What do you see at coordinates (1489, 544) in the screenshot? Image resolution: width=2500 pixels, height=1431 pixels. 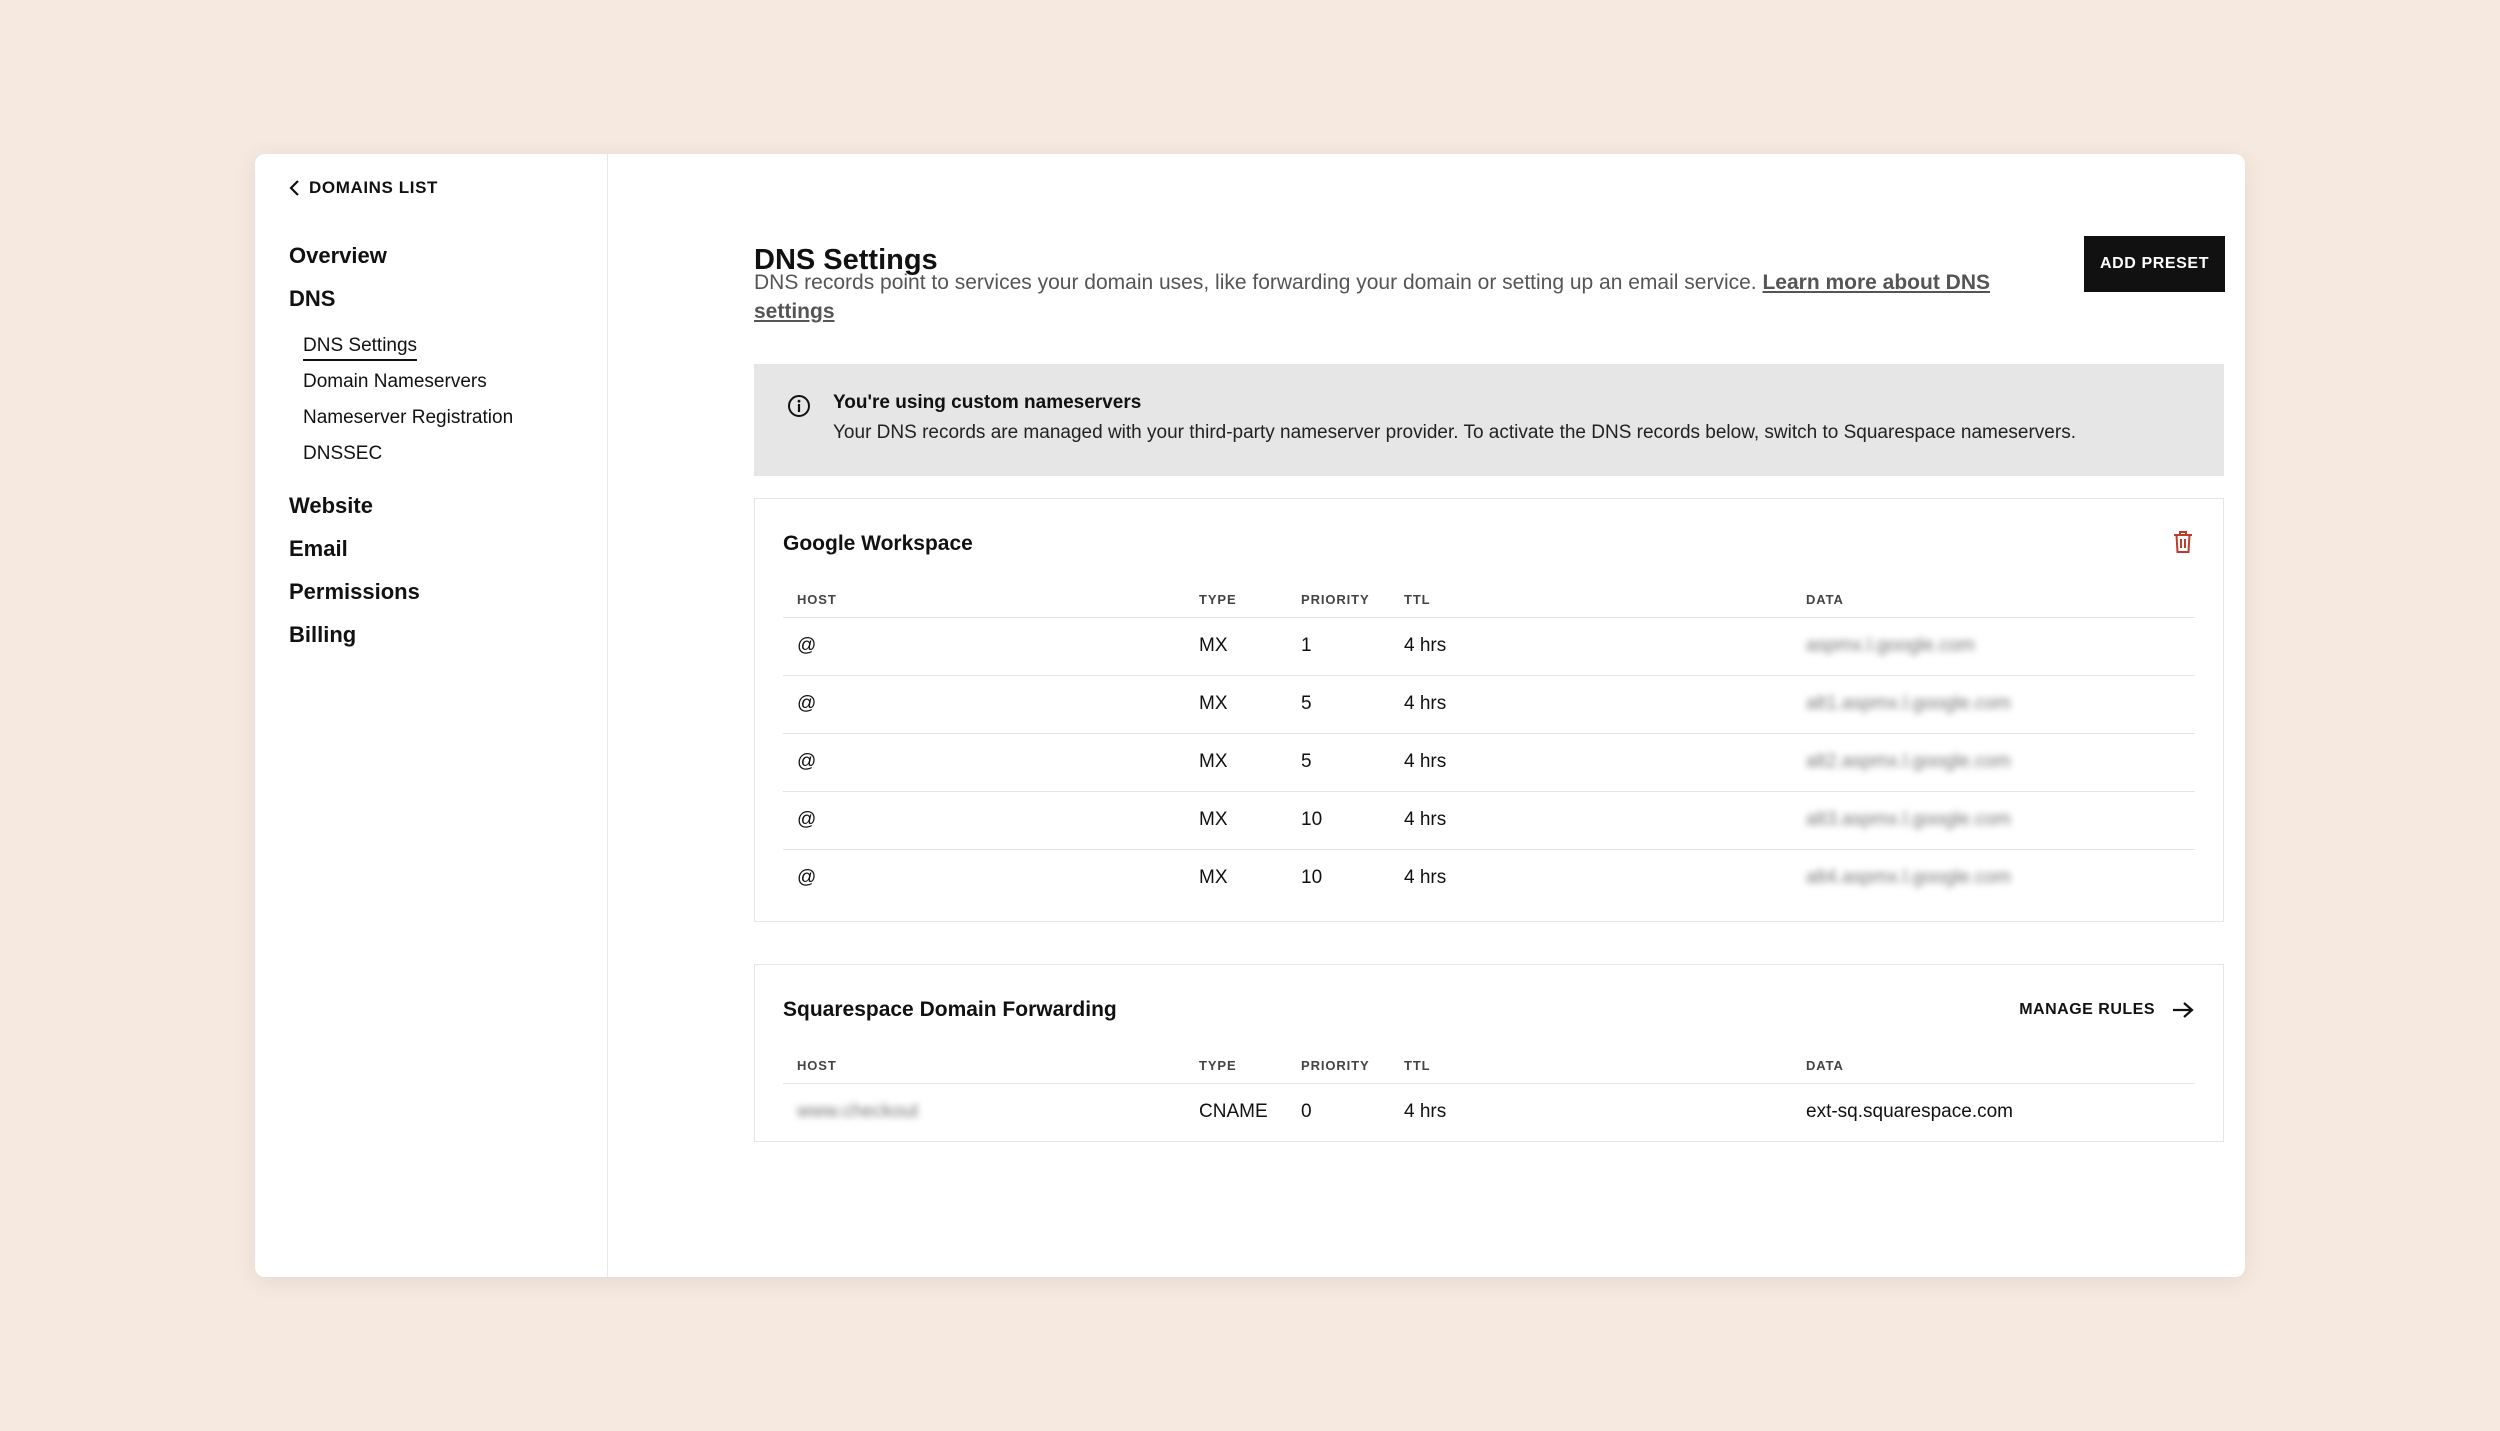 I see `card-header: Google Workspace` at bounding box center [1489, 544].